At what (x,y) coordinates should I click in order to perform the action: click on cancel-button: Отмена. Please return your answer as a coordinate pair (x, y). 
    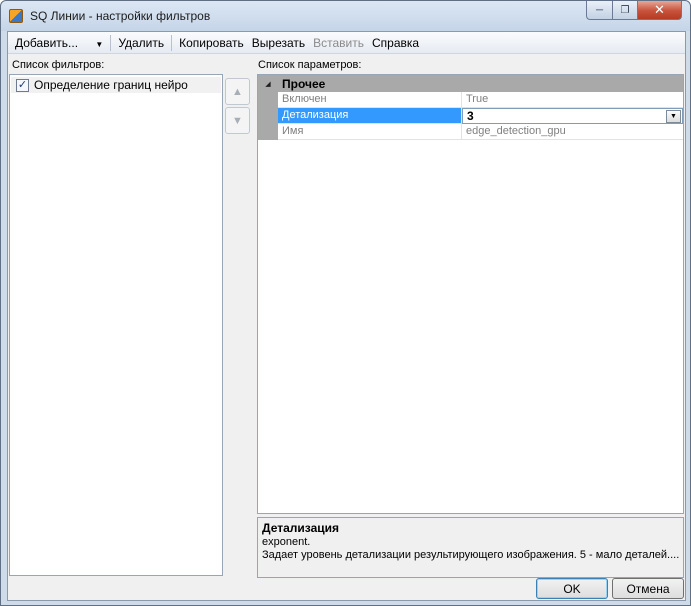
    Looking at the image, I should click on (648, 588).